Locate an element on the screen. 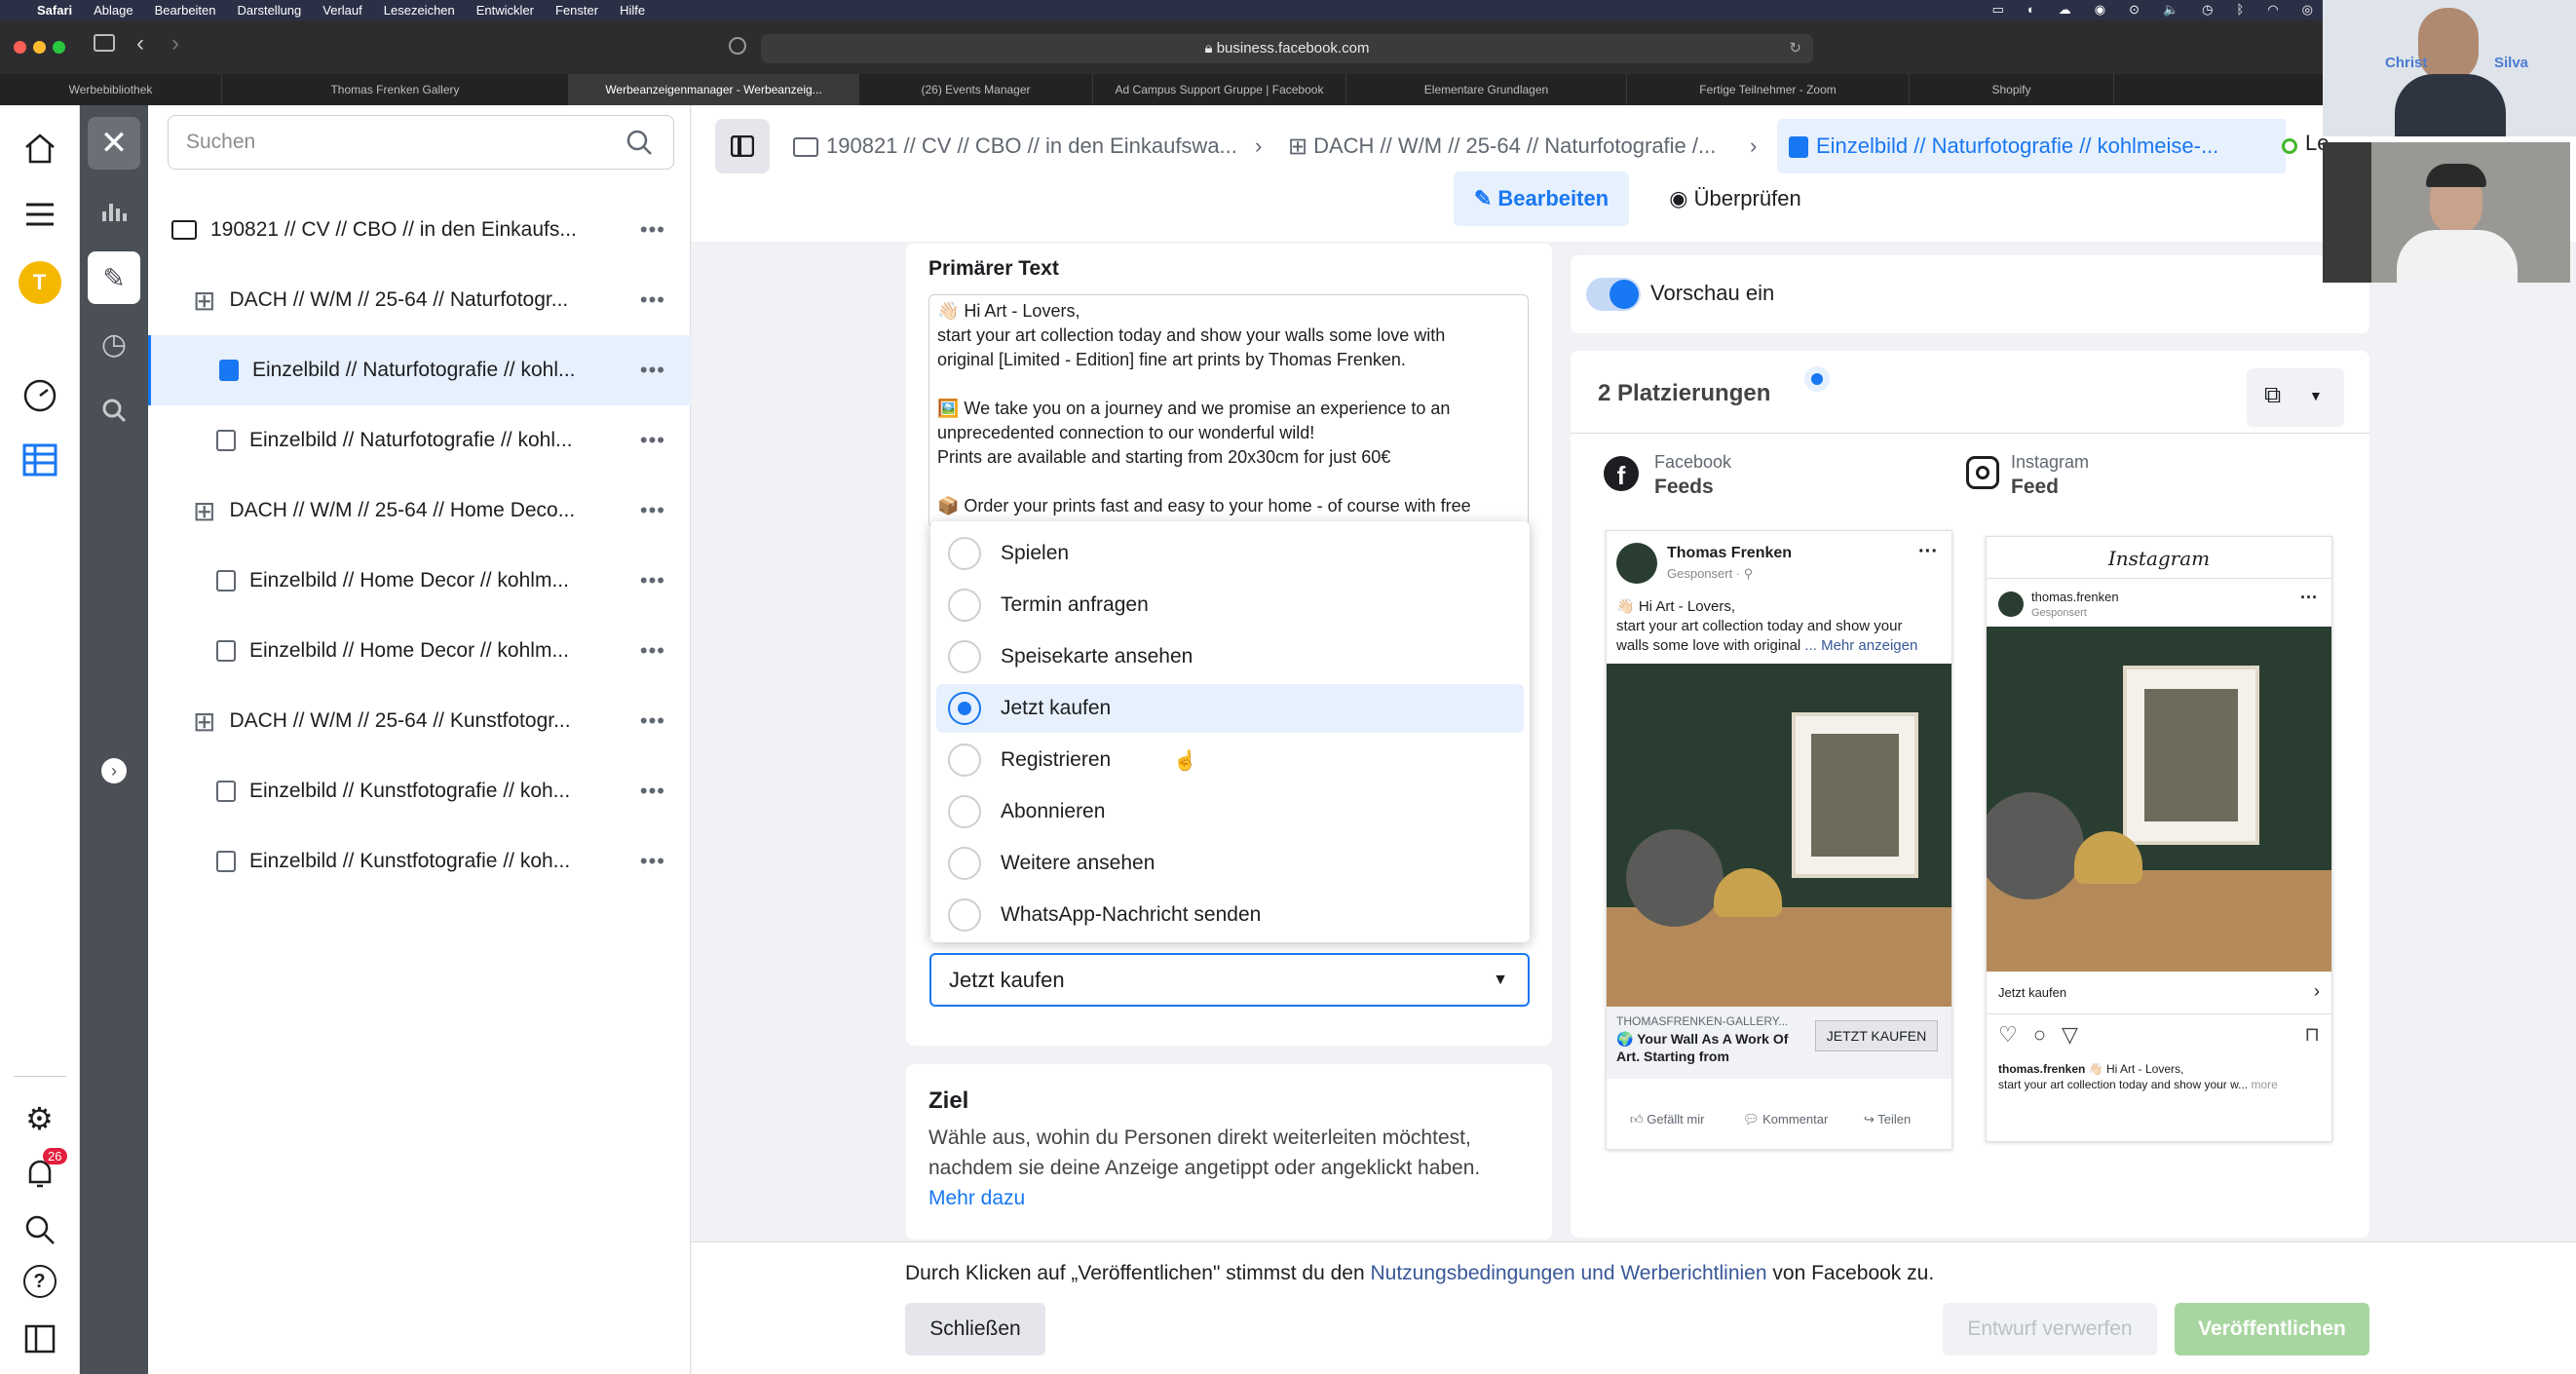 The height and width of the screenshot is (1374, 2576). minimize-window-button is located at coordinates (39, 47).